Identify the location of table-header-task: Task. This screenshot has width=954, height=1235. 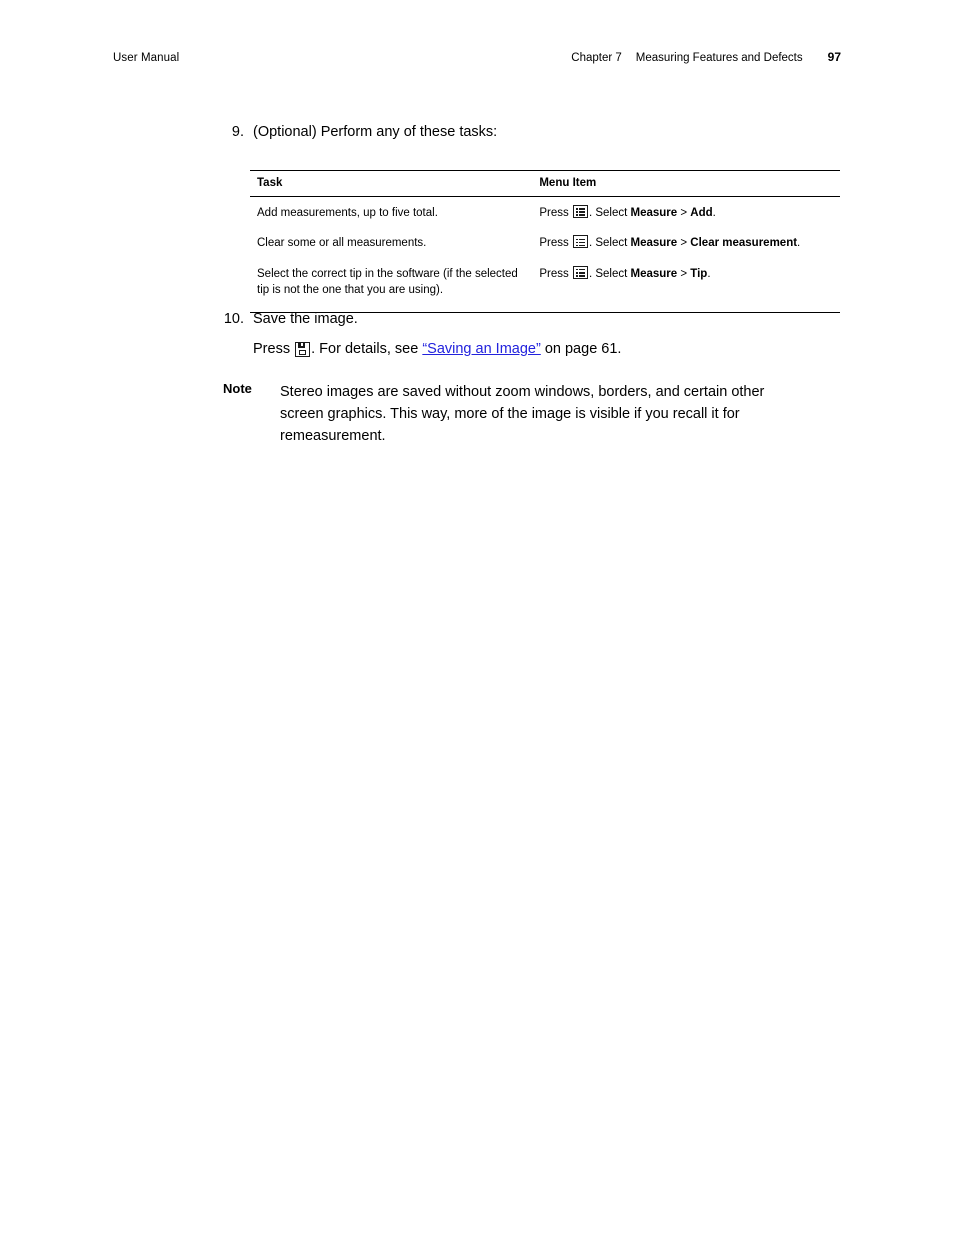
(391, 183).